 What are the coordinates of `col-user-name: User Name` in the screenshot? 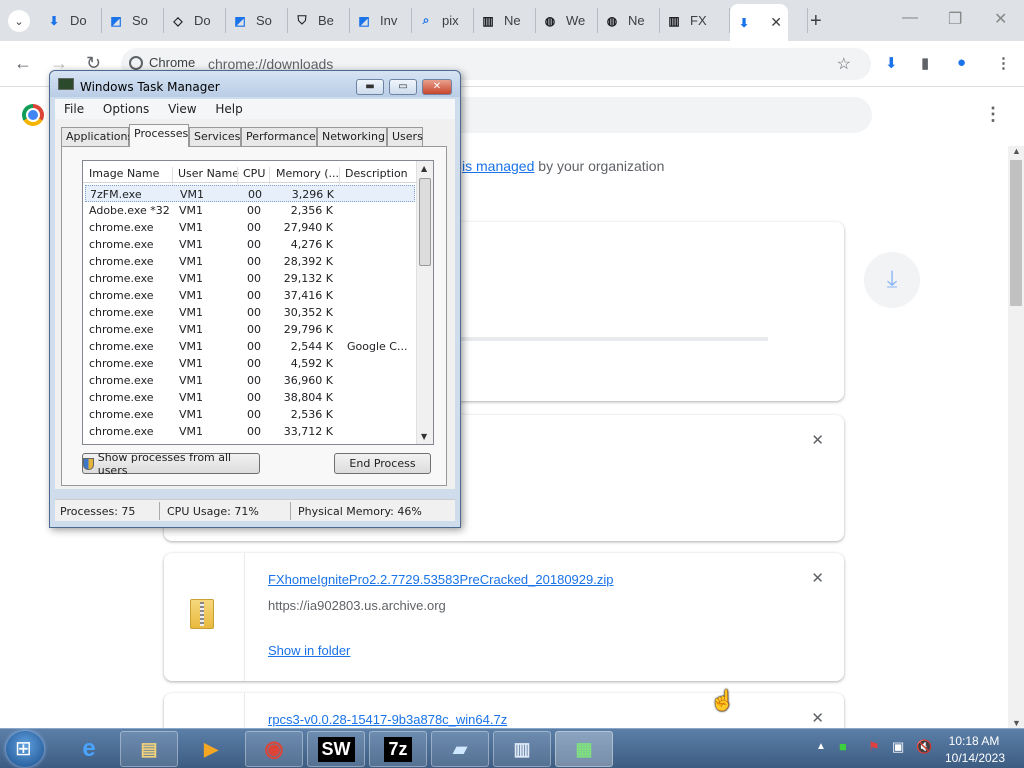 It's located at (208, 173).